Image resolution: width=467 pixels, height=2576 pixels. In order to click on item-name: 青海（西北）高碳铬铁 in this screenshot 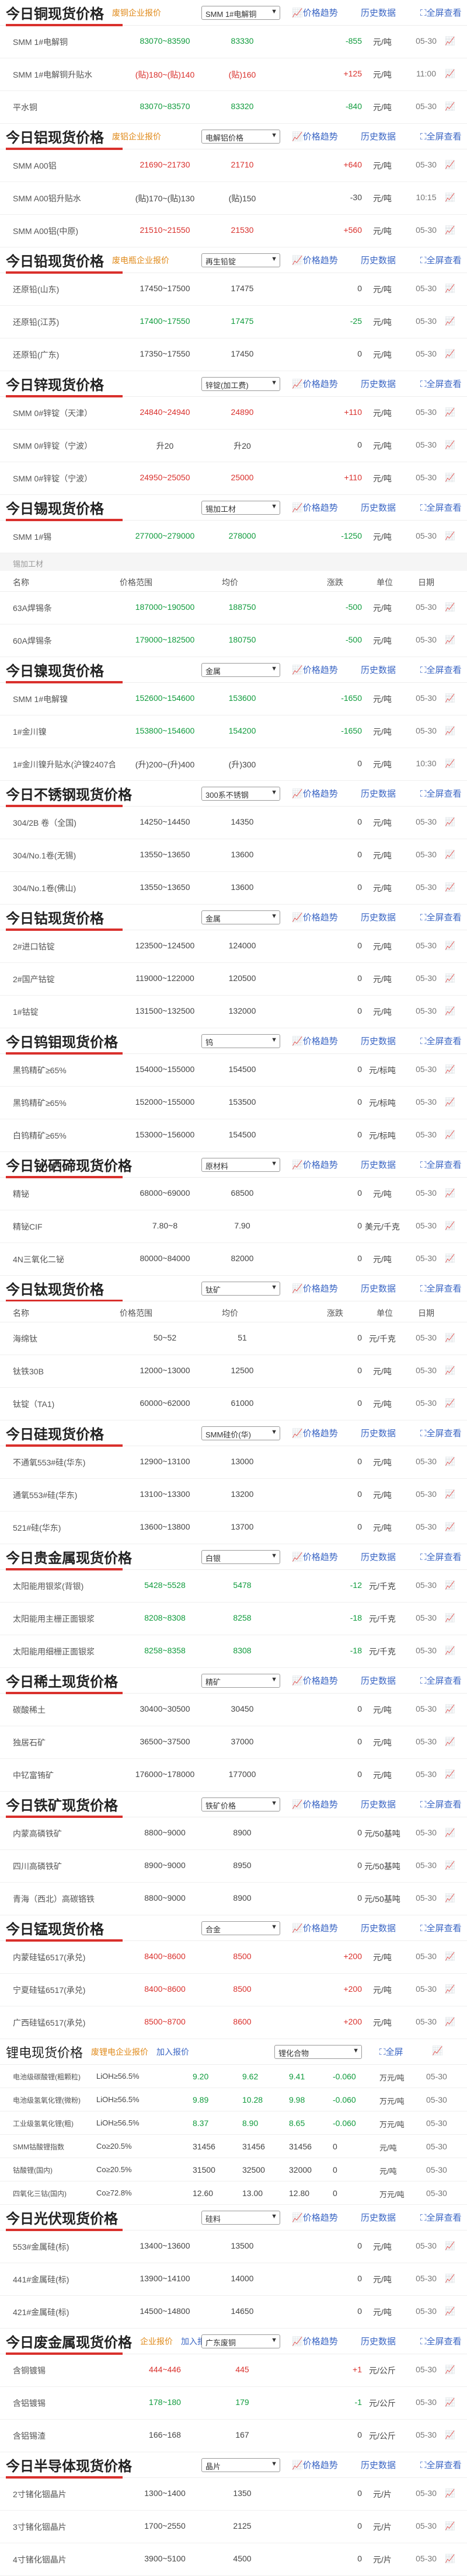, I will do `click(54, 1899)`.